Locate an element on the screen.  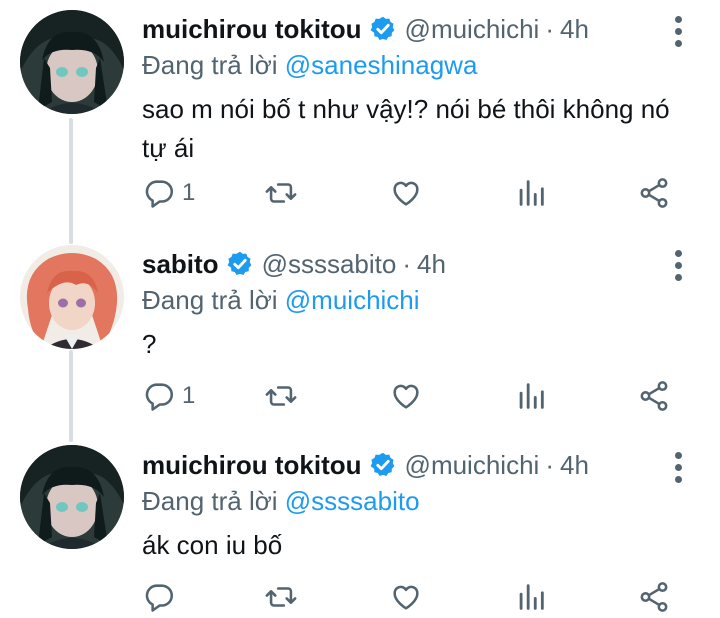
display-name: sabito is located at coordinates (180, 264).